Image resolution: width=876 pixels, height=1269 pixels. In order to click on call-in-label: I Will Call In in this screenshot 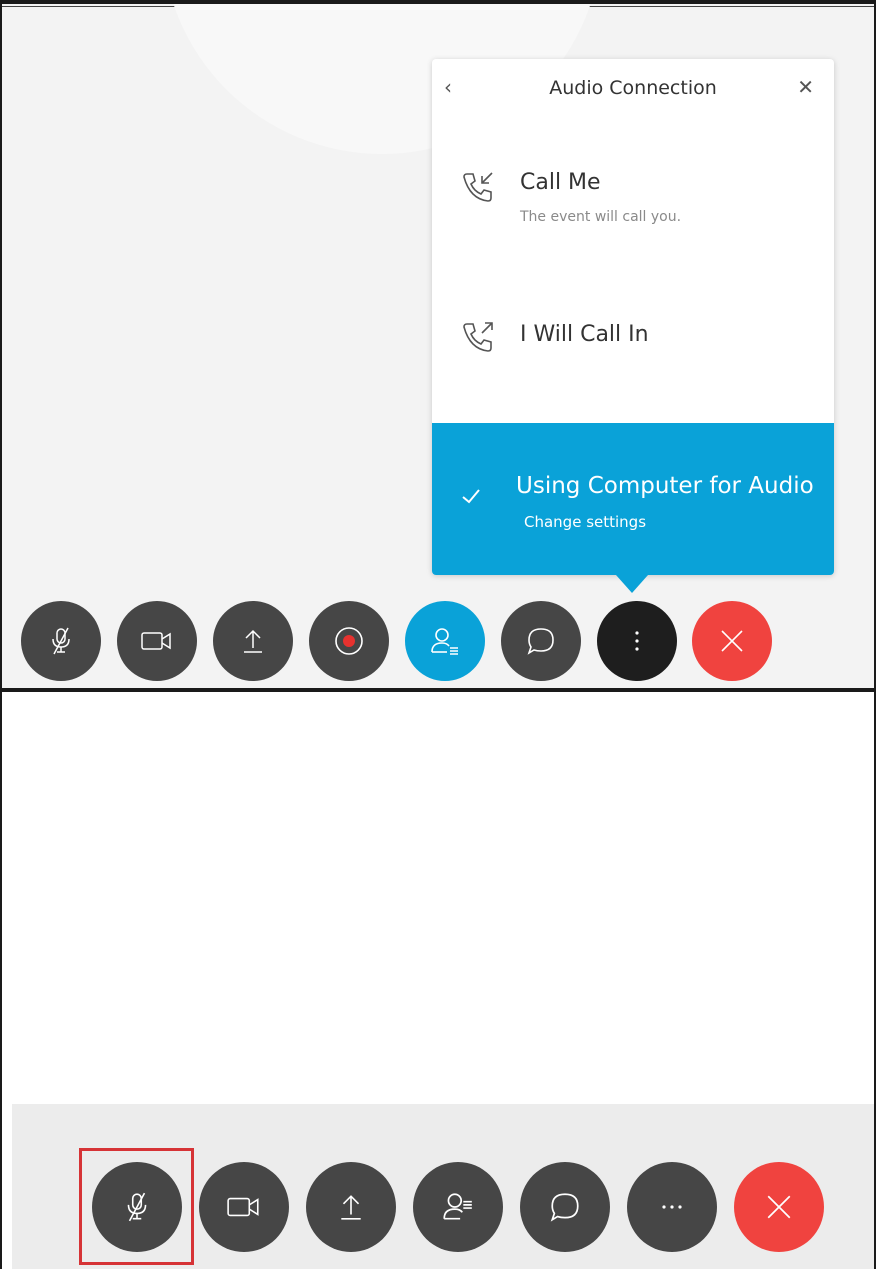, I will do `click(584, 334)`.